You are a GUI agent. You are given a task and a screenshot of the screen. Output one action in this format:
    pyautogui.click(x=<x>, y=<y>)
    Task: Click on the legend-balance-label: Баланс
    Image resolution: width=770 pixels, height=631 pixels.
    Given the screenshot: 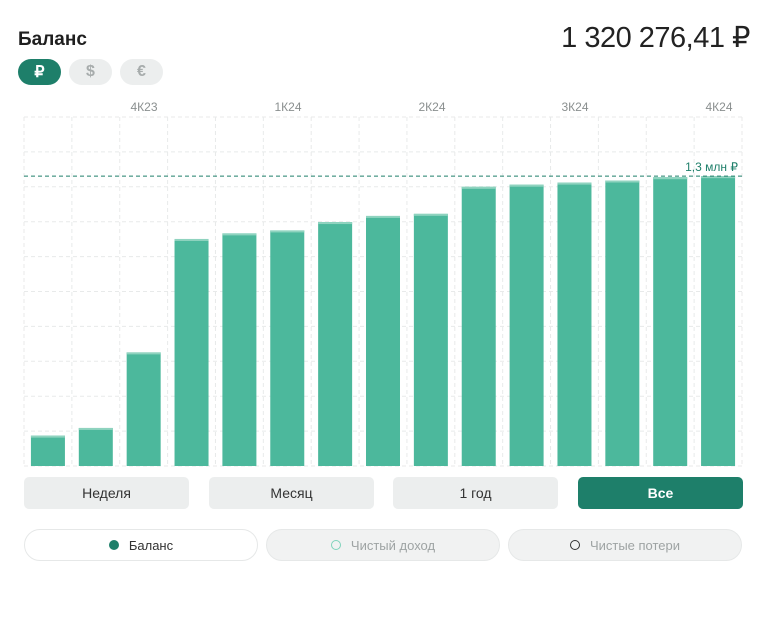 What is the action you would take?
    pyautogui.click(x=151, y=545)
    